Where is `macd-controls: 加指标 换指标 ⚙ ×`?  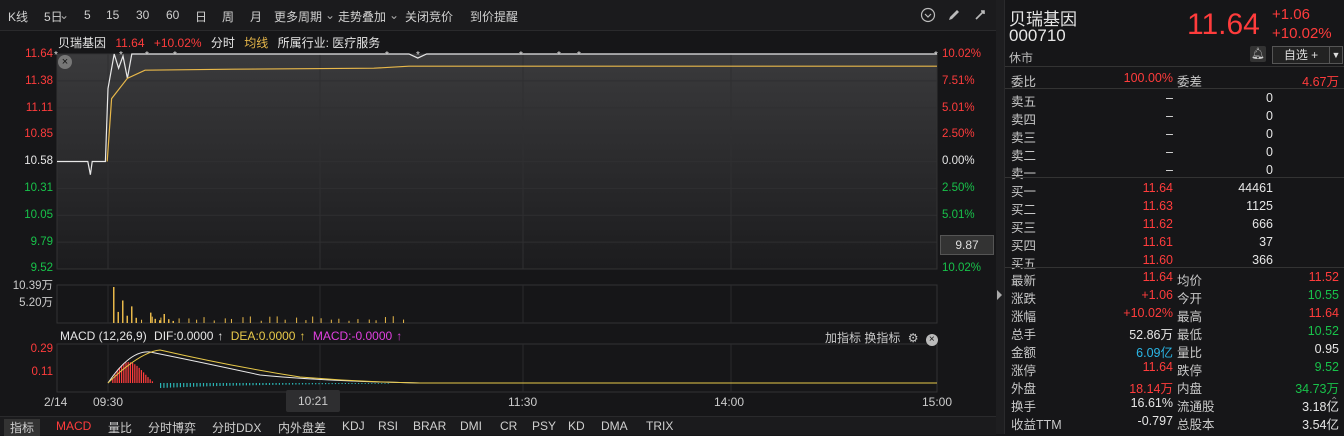
macd-controls: 加指标 换指标 ⚙ × is located at coordinates (881, 337).